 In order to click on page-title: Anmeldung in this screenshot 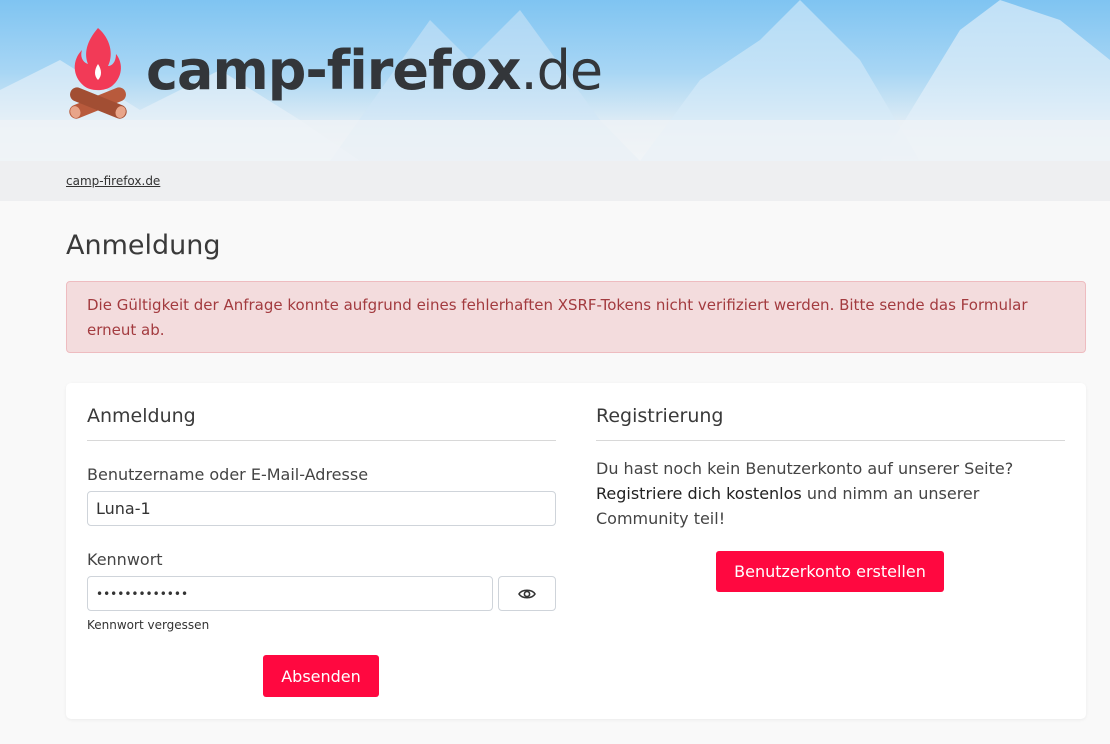, I will do `click(143, 245)`.